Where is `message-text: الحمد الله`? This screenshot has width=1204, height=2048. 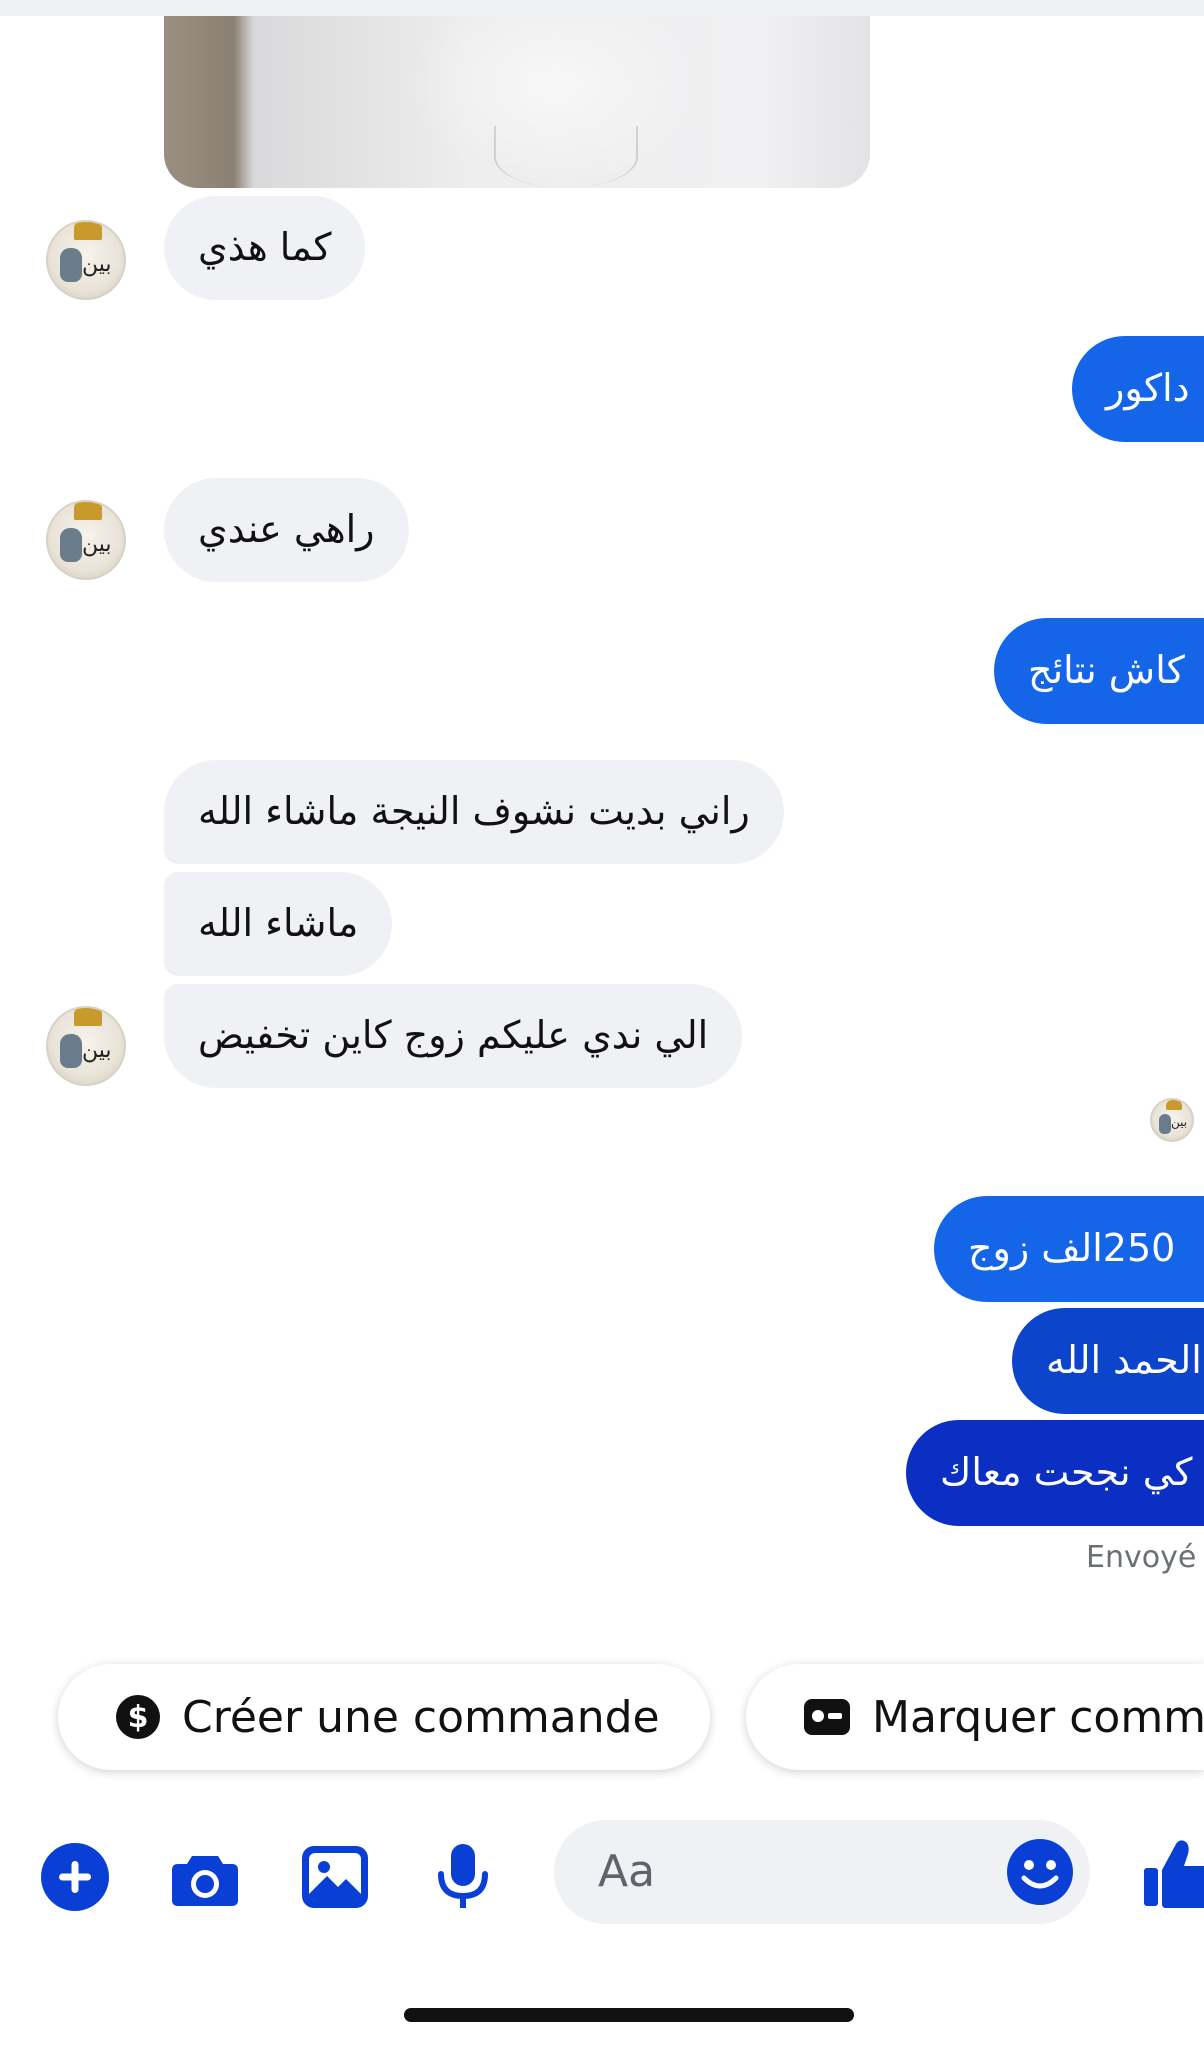 message-text: الحمد الله is located at coordinates (1124, 1360).